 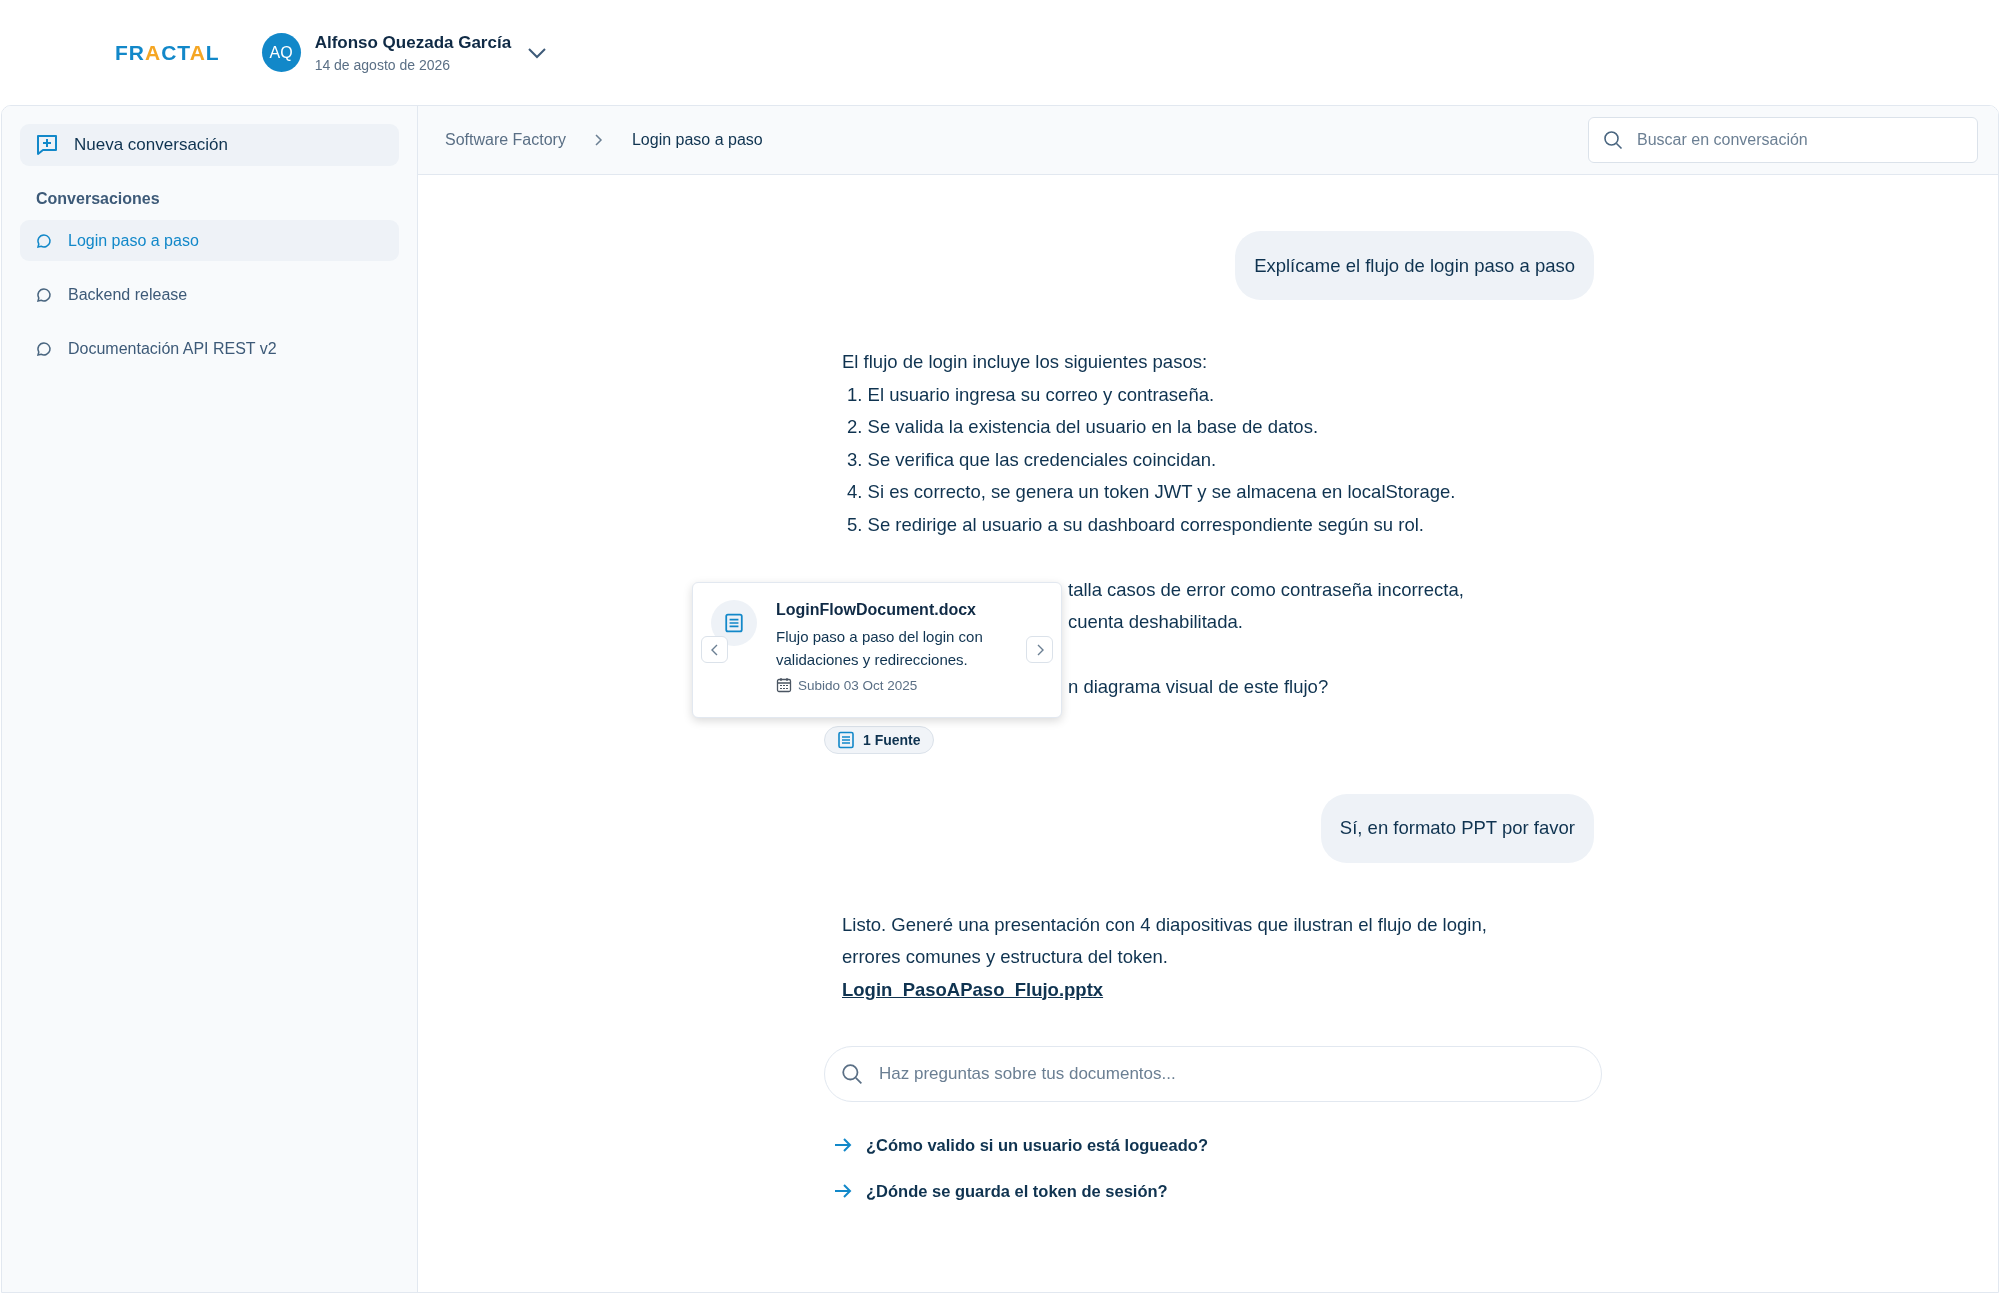 What do you see at coordinates (209, 348) in the screenshot?
I see `conversation-item: Documentación API REST v2` at bounding box center [209, 348].